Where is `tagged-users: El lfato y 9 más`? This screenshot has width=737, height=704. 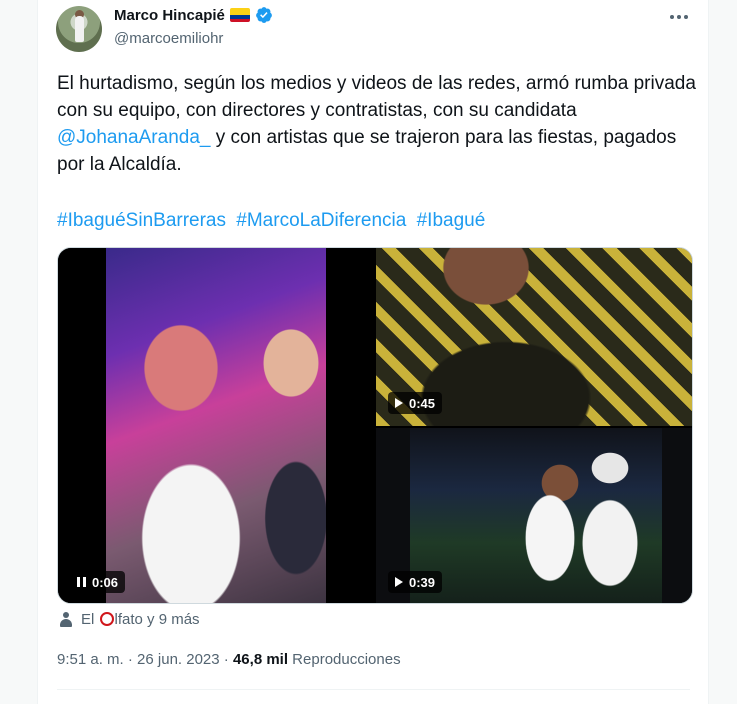 tagged-users: El lfato y 9 más is located at coordinates (129, 619).